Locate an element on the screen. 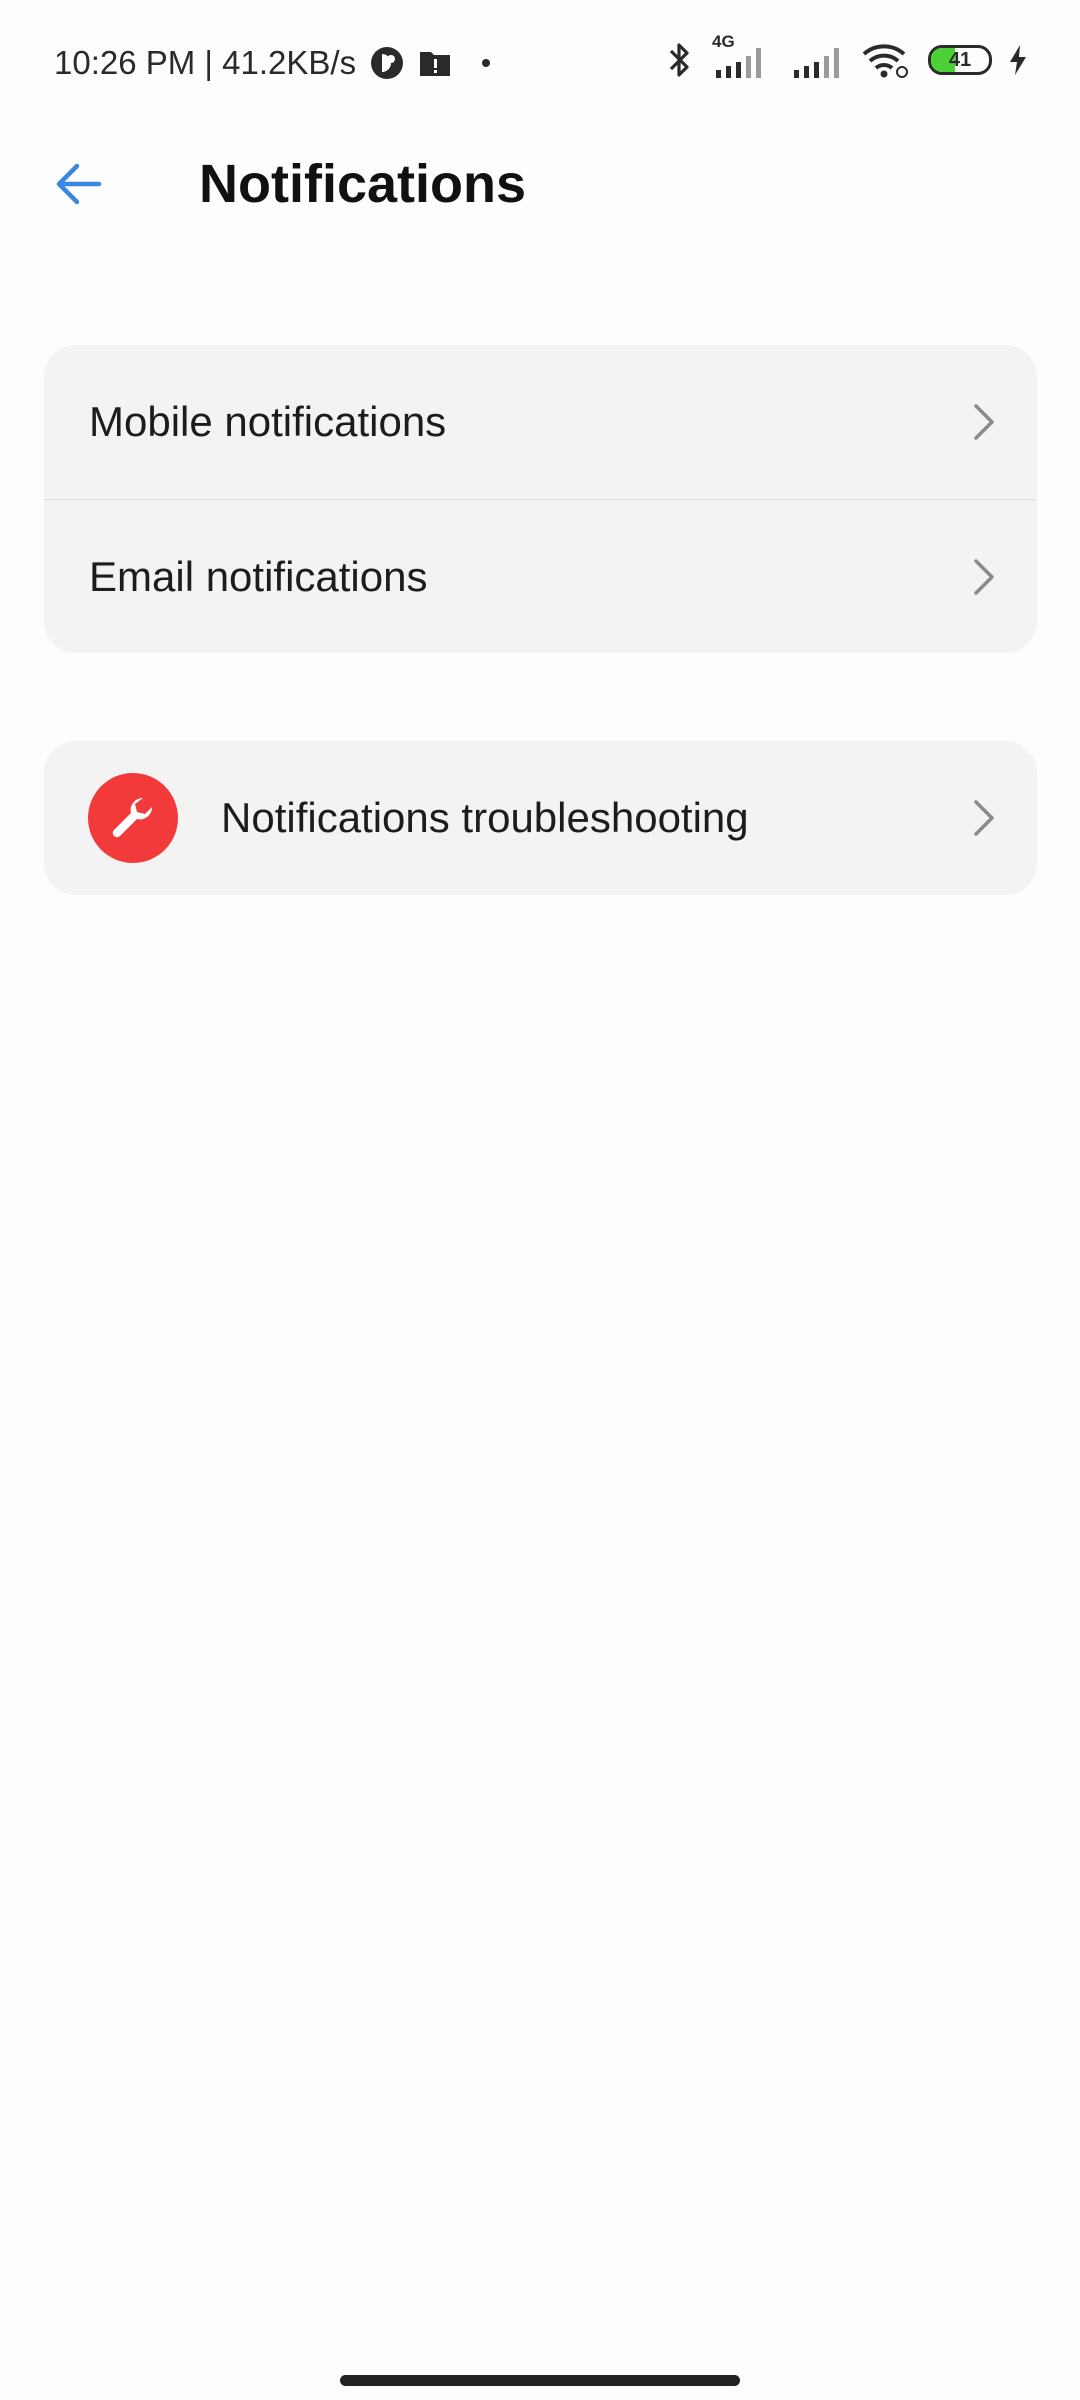 The image size is (1080, 2400). home-indicator is located at coordinates (540, 2380).